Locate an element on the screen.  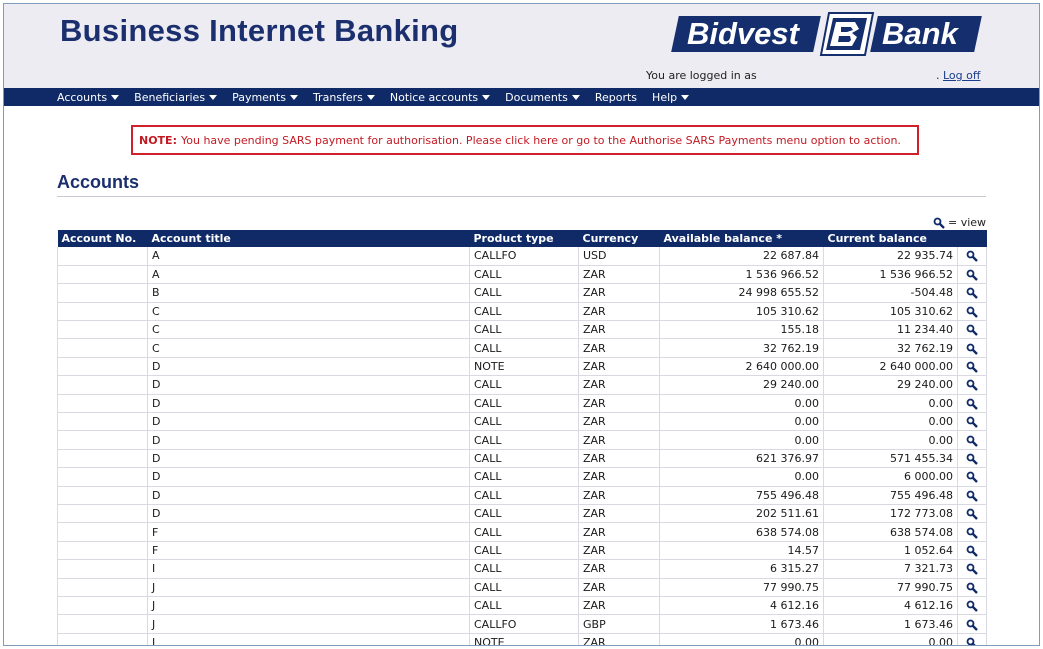
table-row: A CALLFO USD 22 687.84 22 935.74 is located at coordinates (522, 256).